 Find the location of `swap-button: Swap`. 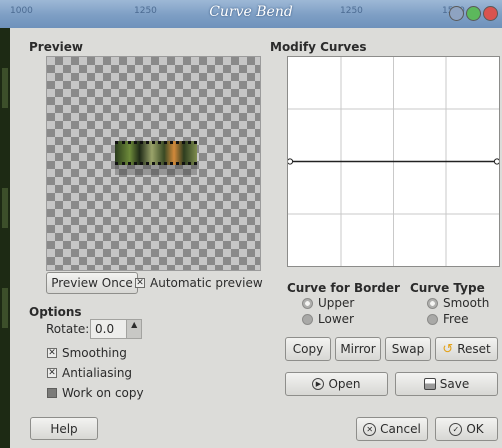

swap-button: Swap is located at coordinates (408, 349).